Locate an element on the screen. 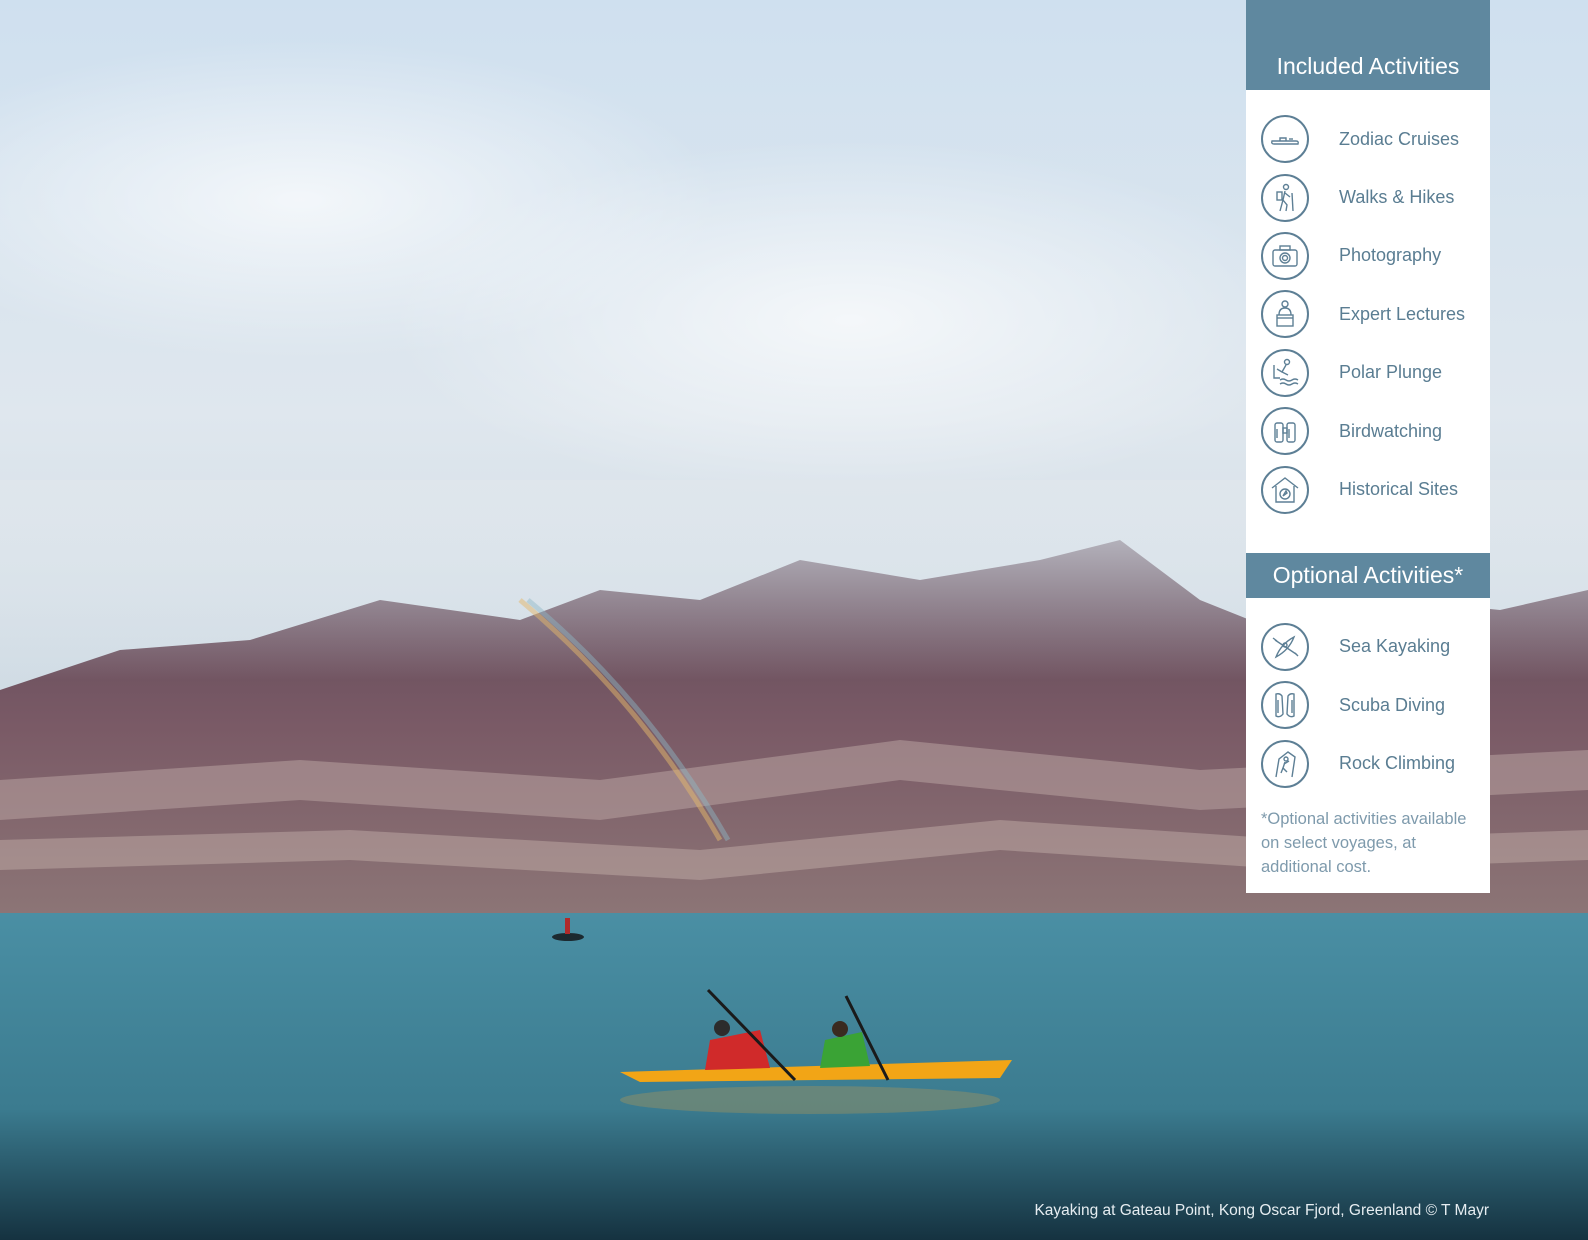 Image resolution: width=1588 pixels, height=1240 pixels. activity-label: Expert Lectures is located at coordinates (1402, 313).